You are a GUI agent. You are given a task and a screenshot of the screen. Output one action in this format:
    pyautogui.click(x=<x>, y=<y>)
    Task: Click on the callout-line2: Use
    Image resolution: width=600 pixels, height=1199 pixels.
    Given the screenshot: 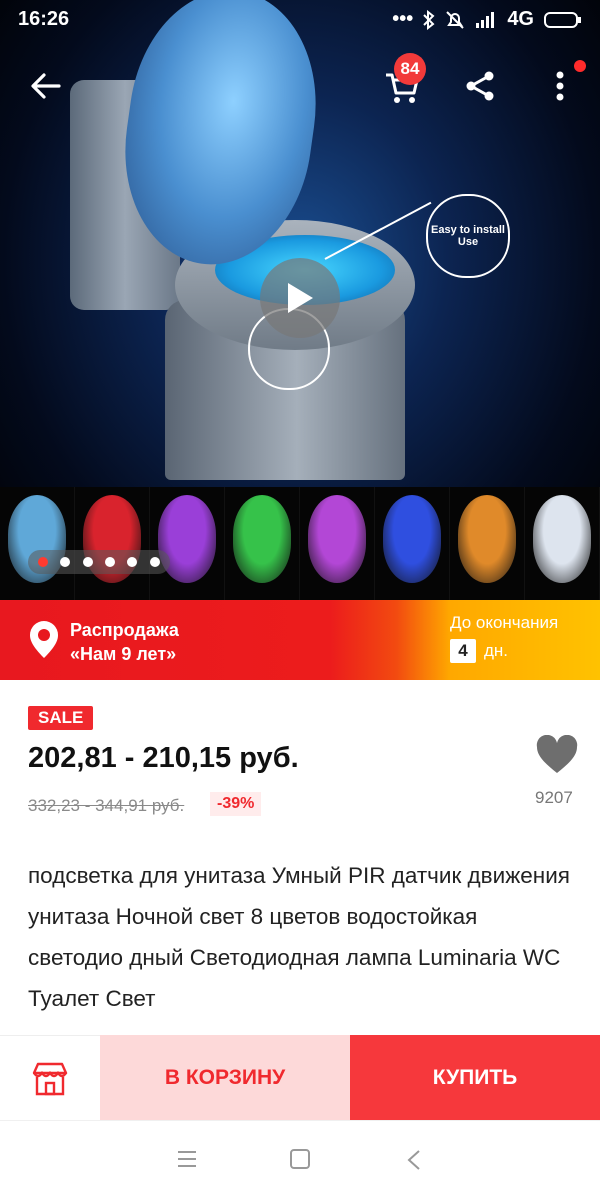 What is the action you would take?
    pyautogui.click(x=468, y=242)
    